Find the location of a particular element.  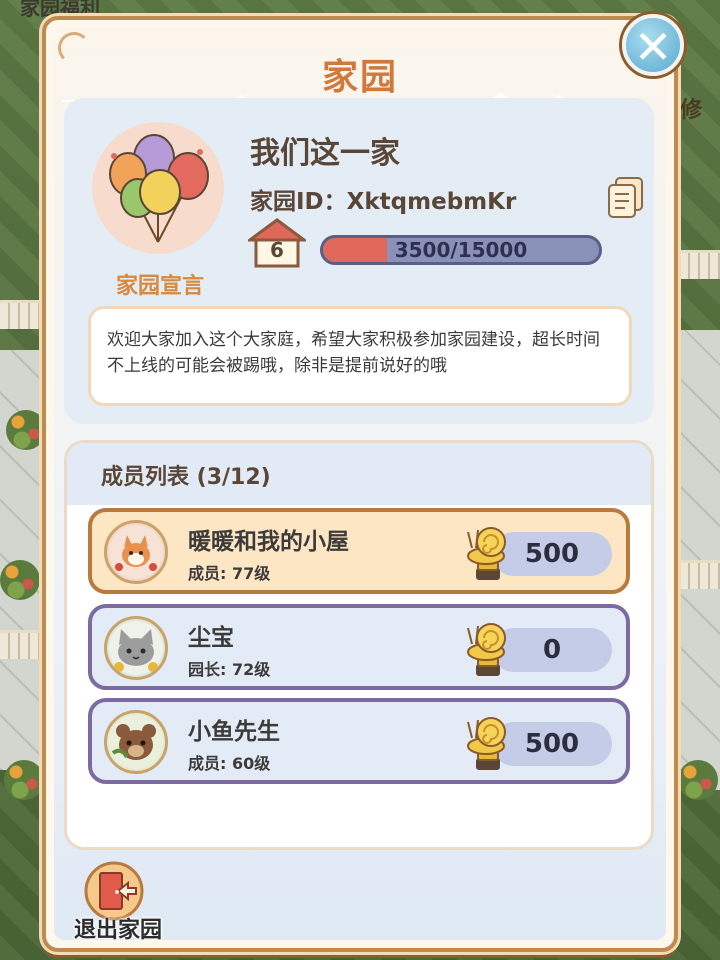

home-avatar is located at coordinates (158, 188).